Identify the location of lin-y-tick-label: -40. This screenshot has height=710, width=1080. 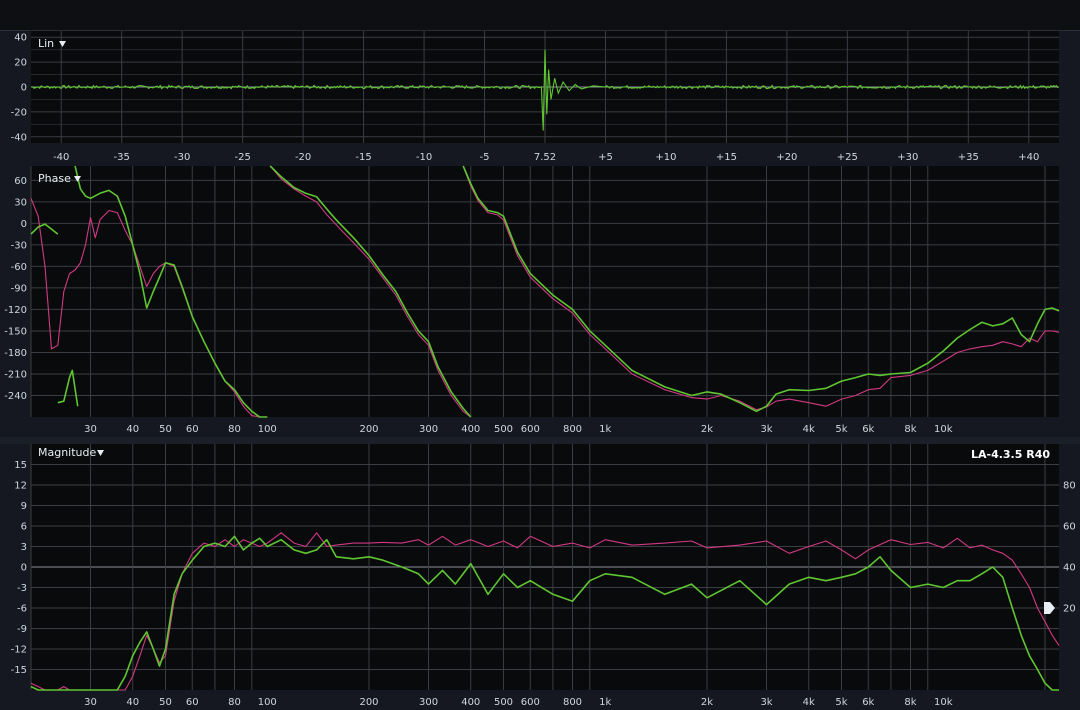
(19, 137).